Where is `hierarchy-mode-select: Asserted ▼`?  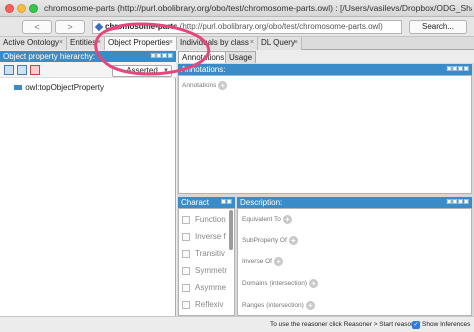 hierarchy-mode-select: Asserted ▼ is located at coordinates (142, 71).